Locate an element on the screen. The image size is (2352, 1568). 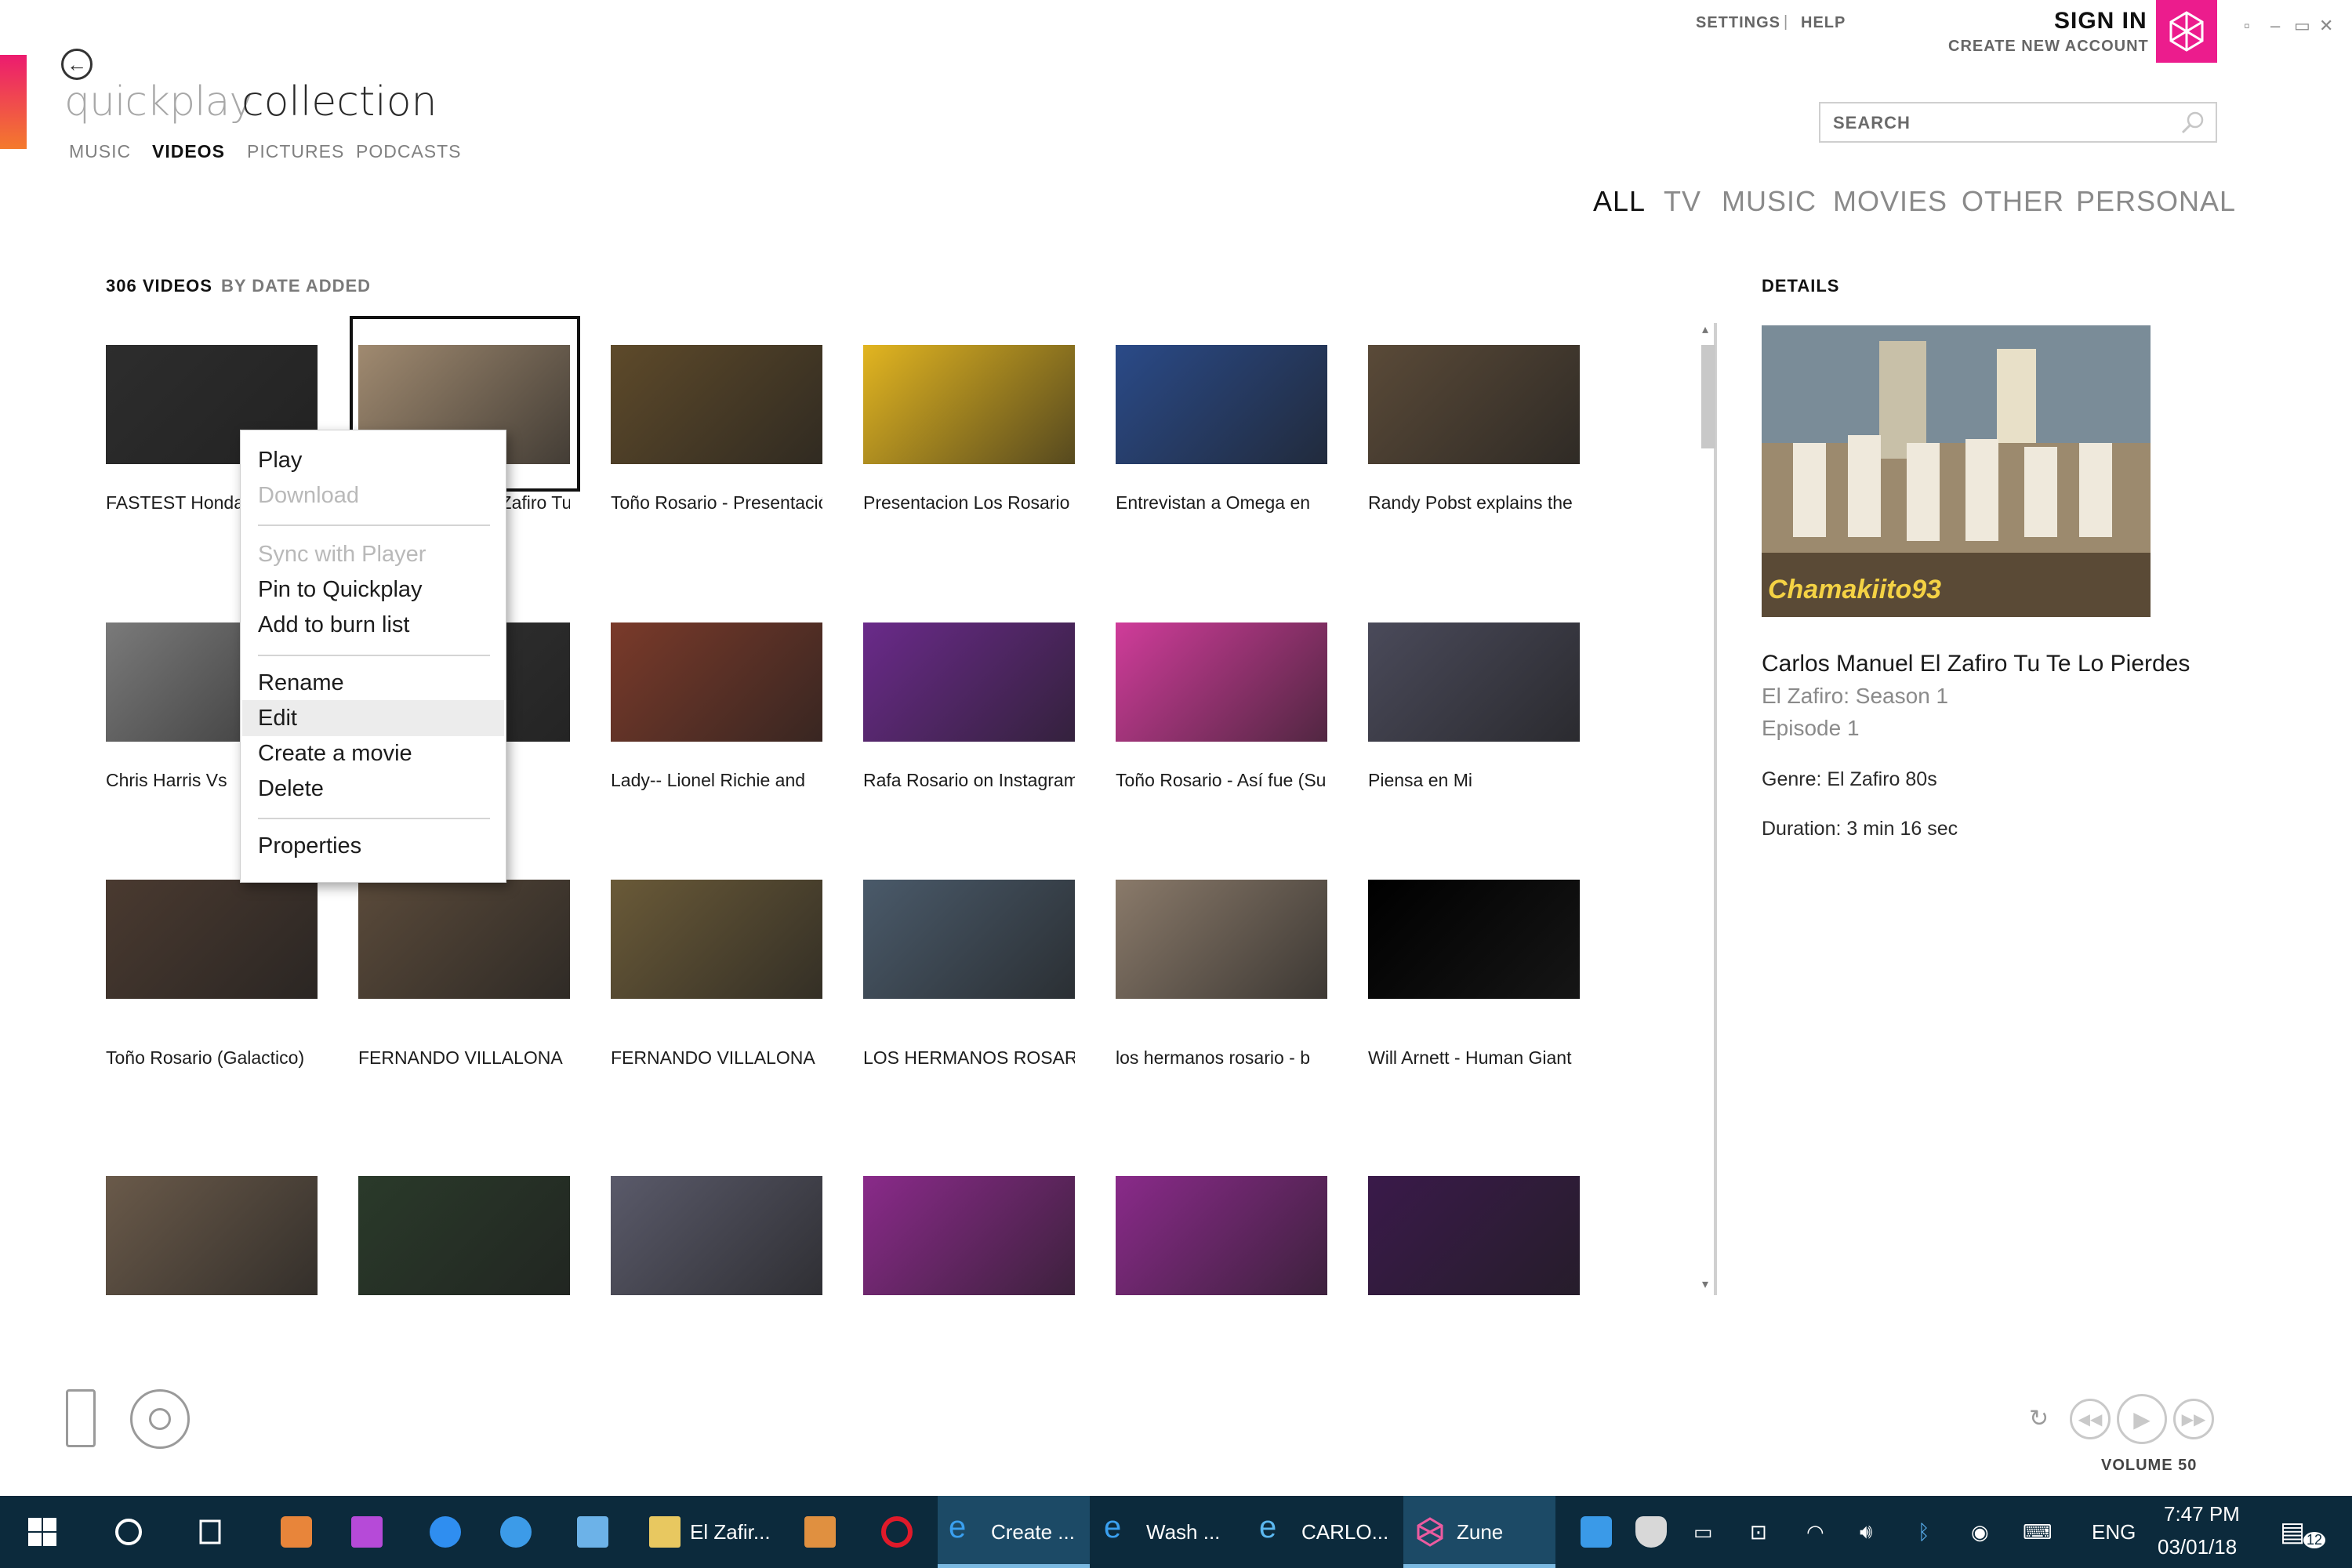
taskbar-app-paint is located at coordinates (298, 1532).